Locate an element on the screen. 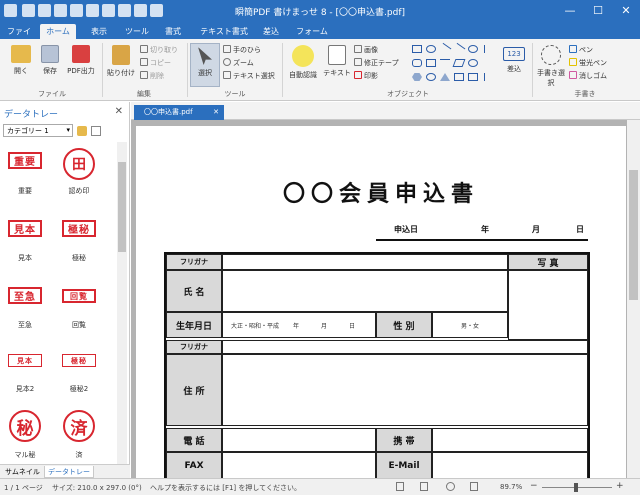  stamp-sumi: 済 is located at coordinates (79, 426).